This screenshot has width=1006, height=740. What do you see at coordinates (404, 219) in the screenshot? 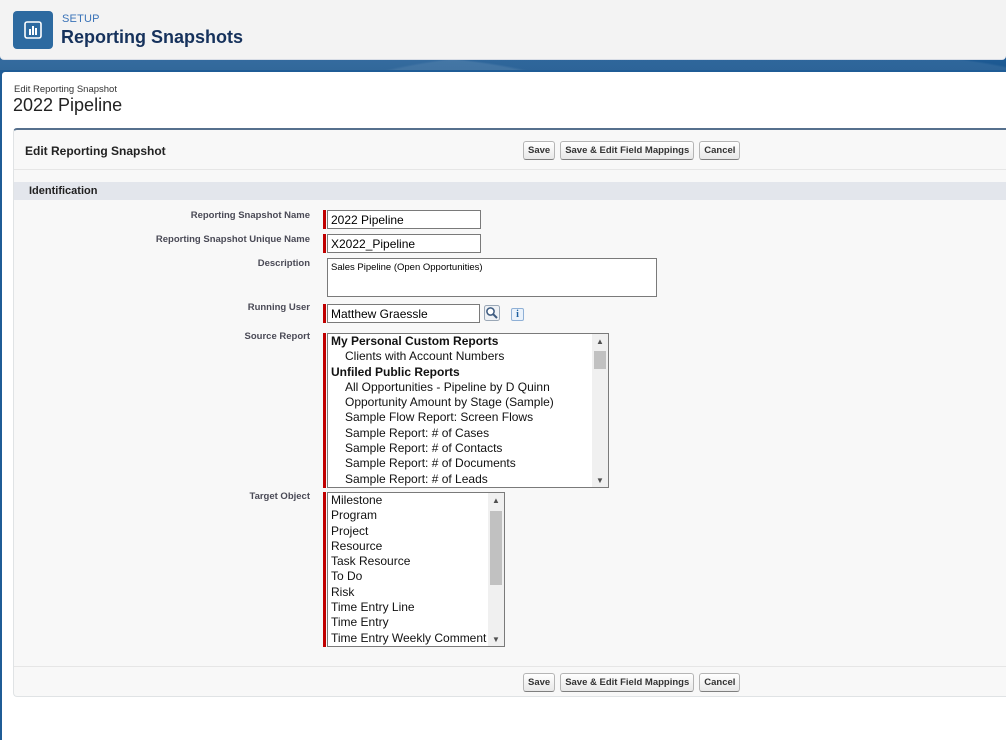
I see `snapshot-name-input` at bounding box center [404, 219].